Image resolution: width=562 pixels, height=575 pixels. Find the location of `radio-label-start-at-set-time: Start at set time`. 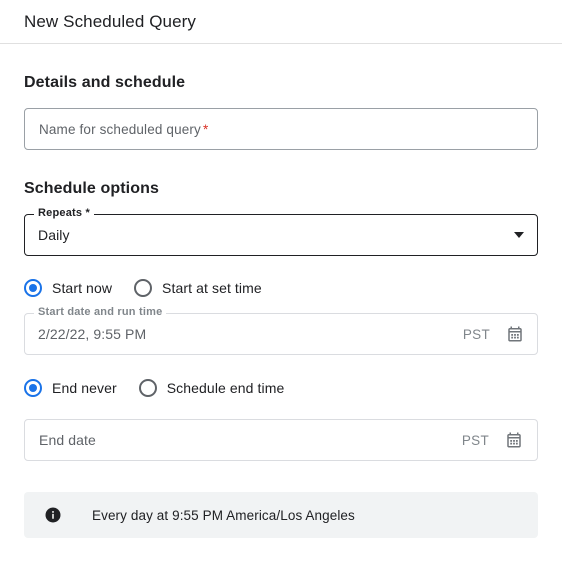

radio-label-start-at-set-time: Start at set time is located at coordinates (212, 288).